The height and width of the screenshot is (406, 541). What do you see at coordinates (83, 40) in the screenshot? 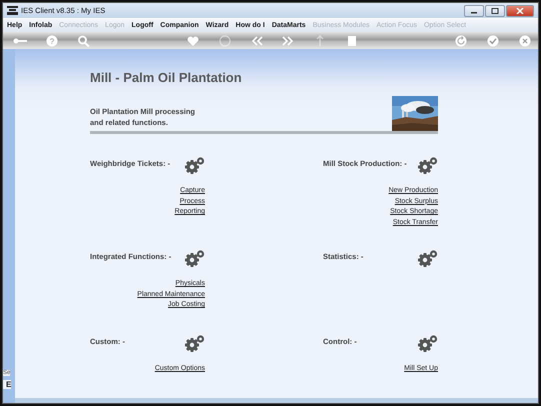
I see `search-icon` at bounding box center [83, 40].